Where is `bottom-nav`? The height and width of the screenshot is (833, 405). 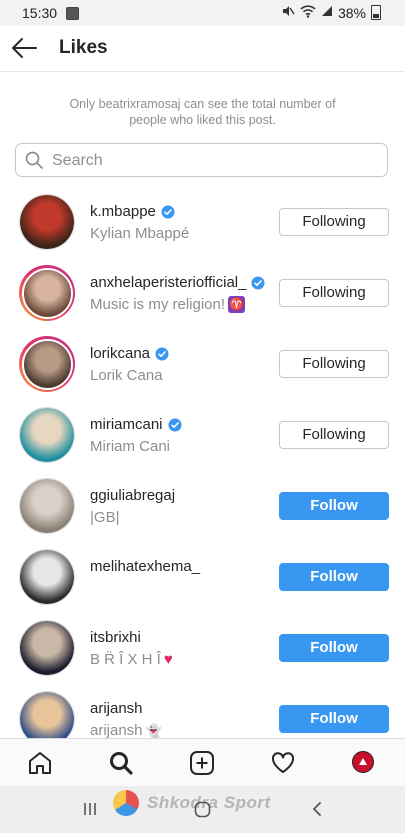
bottom-nav is located at coordinates (202, 762).